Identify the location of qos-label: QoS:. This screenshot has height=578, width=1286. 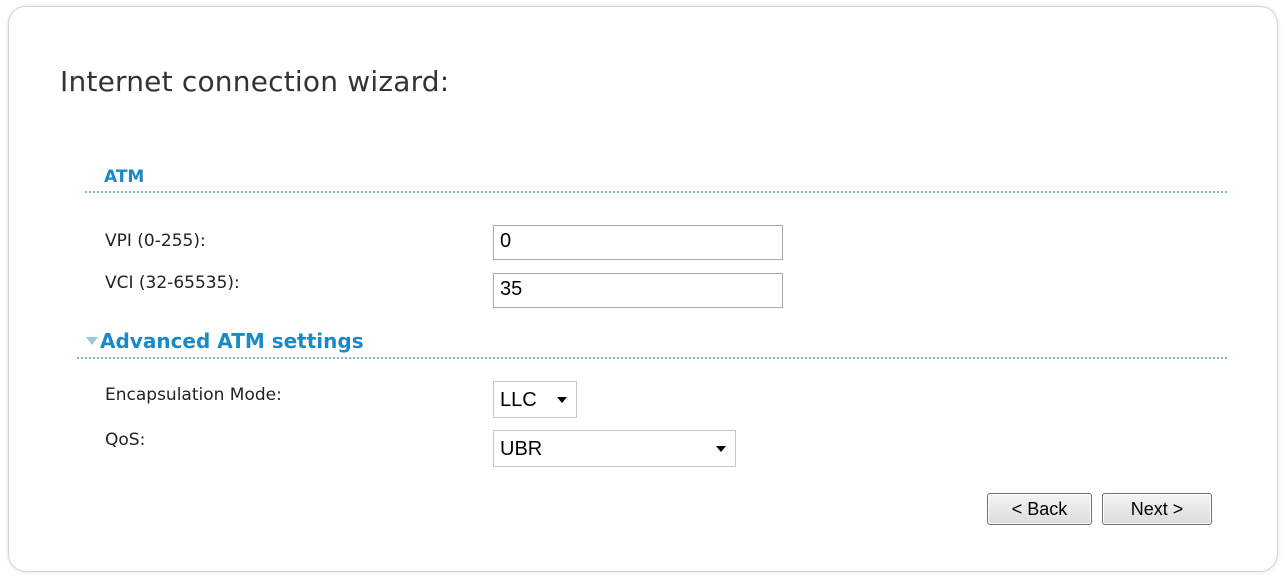
(125, 440).